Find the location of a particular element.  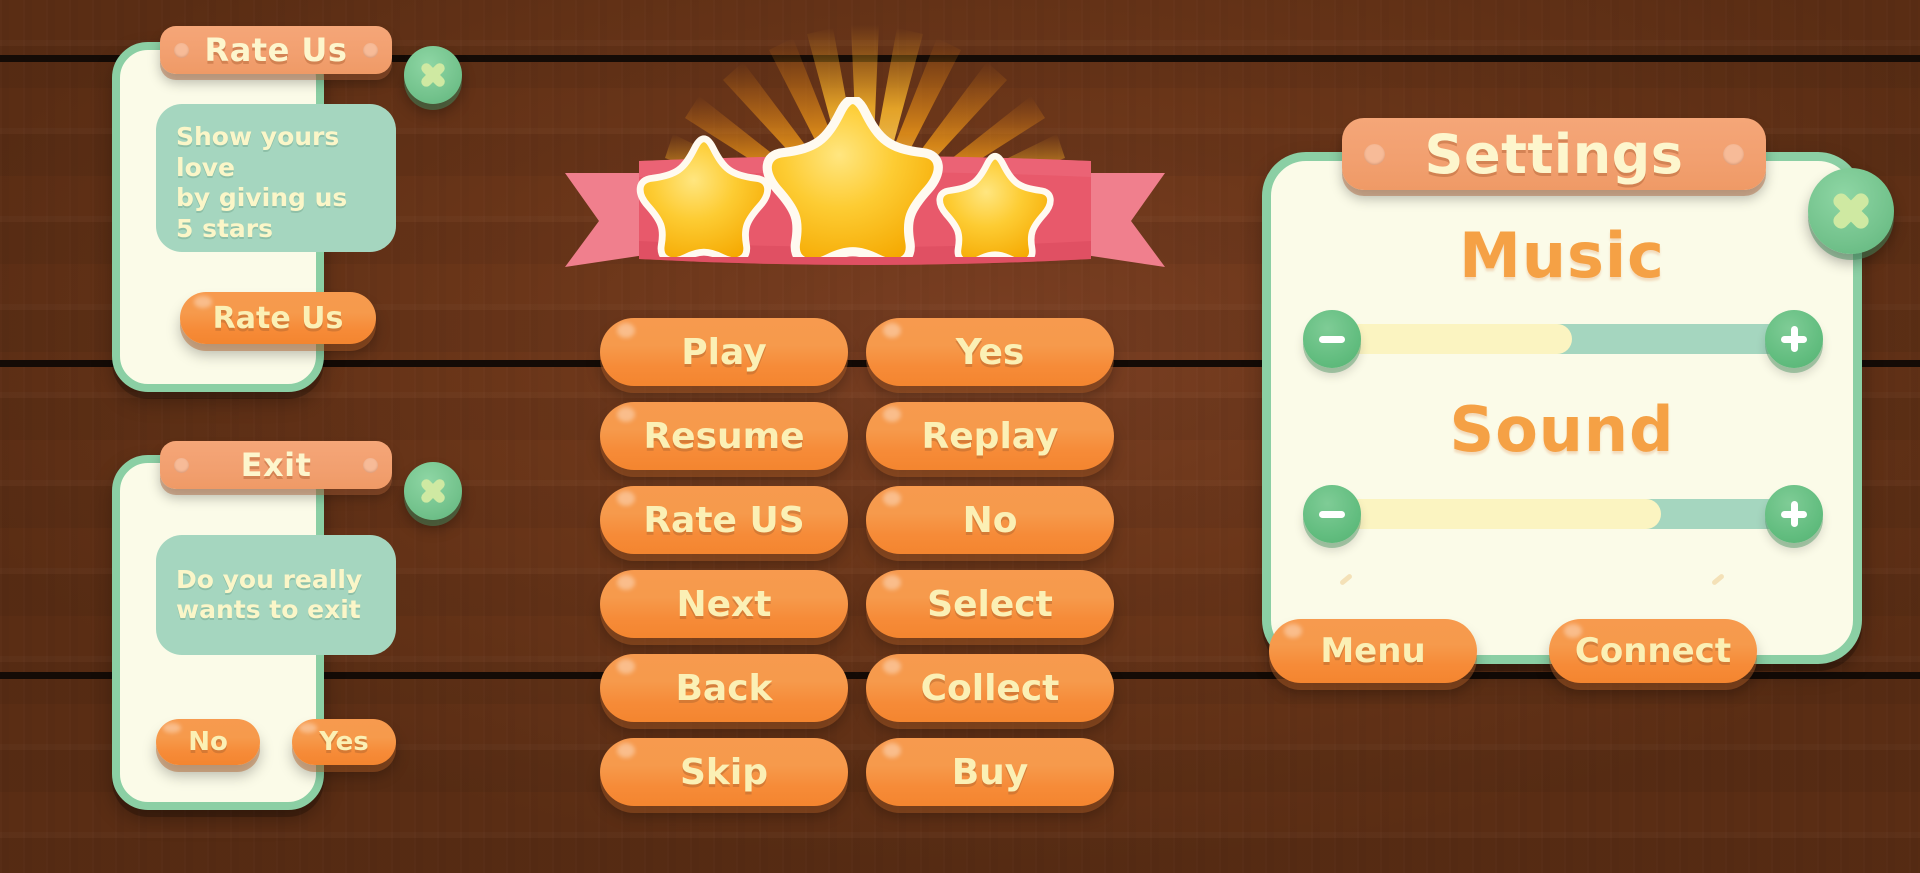

rate-us-message-line-3: 5 stars is located at coordinates (225, 228).